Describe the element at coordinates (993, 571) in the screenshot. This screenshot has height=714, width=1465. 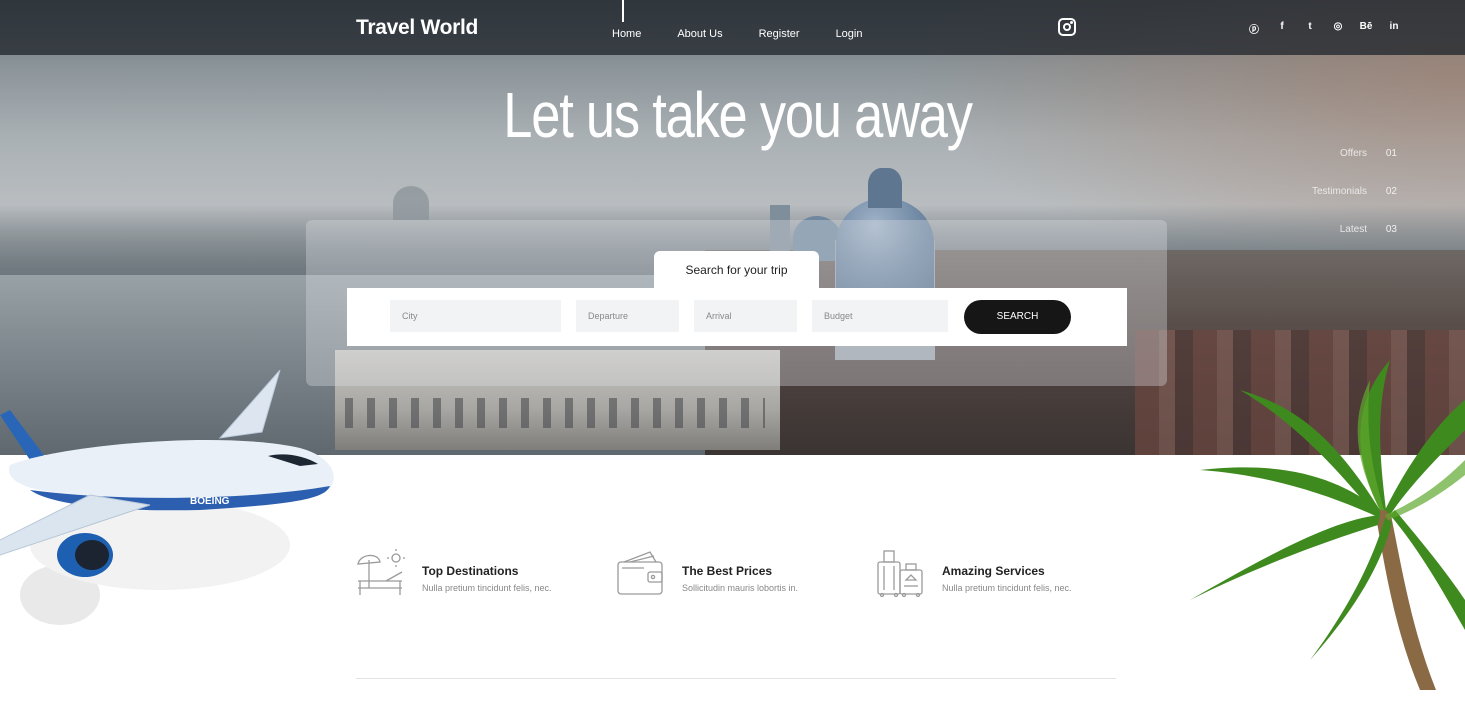
I see `feature-title: Amazing Services` at that location.